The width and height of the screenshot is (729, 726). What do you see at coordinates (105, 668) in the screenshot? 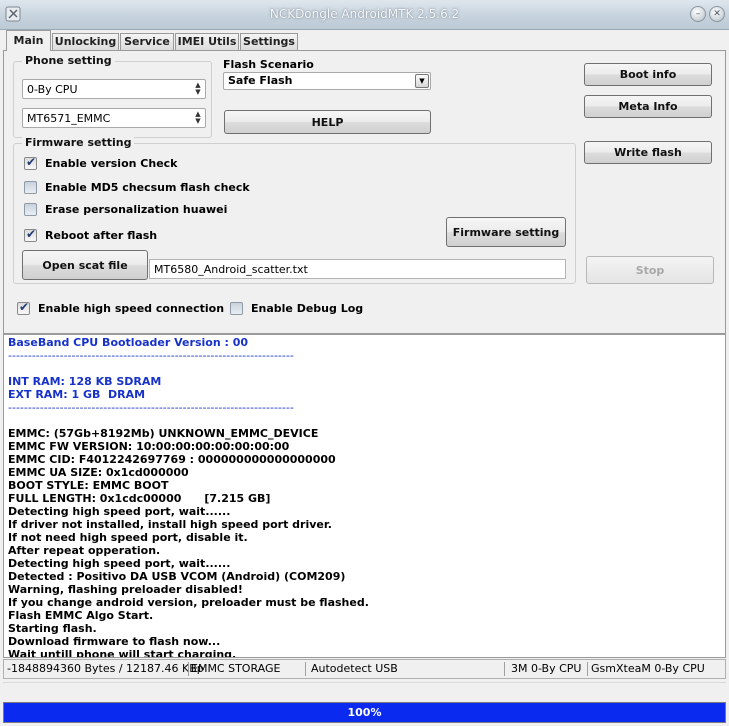
I see `status-bytes: -1848894360 Bytes / 12187.46 KBp` at bounding box center [105, 668].